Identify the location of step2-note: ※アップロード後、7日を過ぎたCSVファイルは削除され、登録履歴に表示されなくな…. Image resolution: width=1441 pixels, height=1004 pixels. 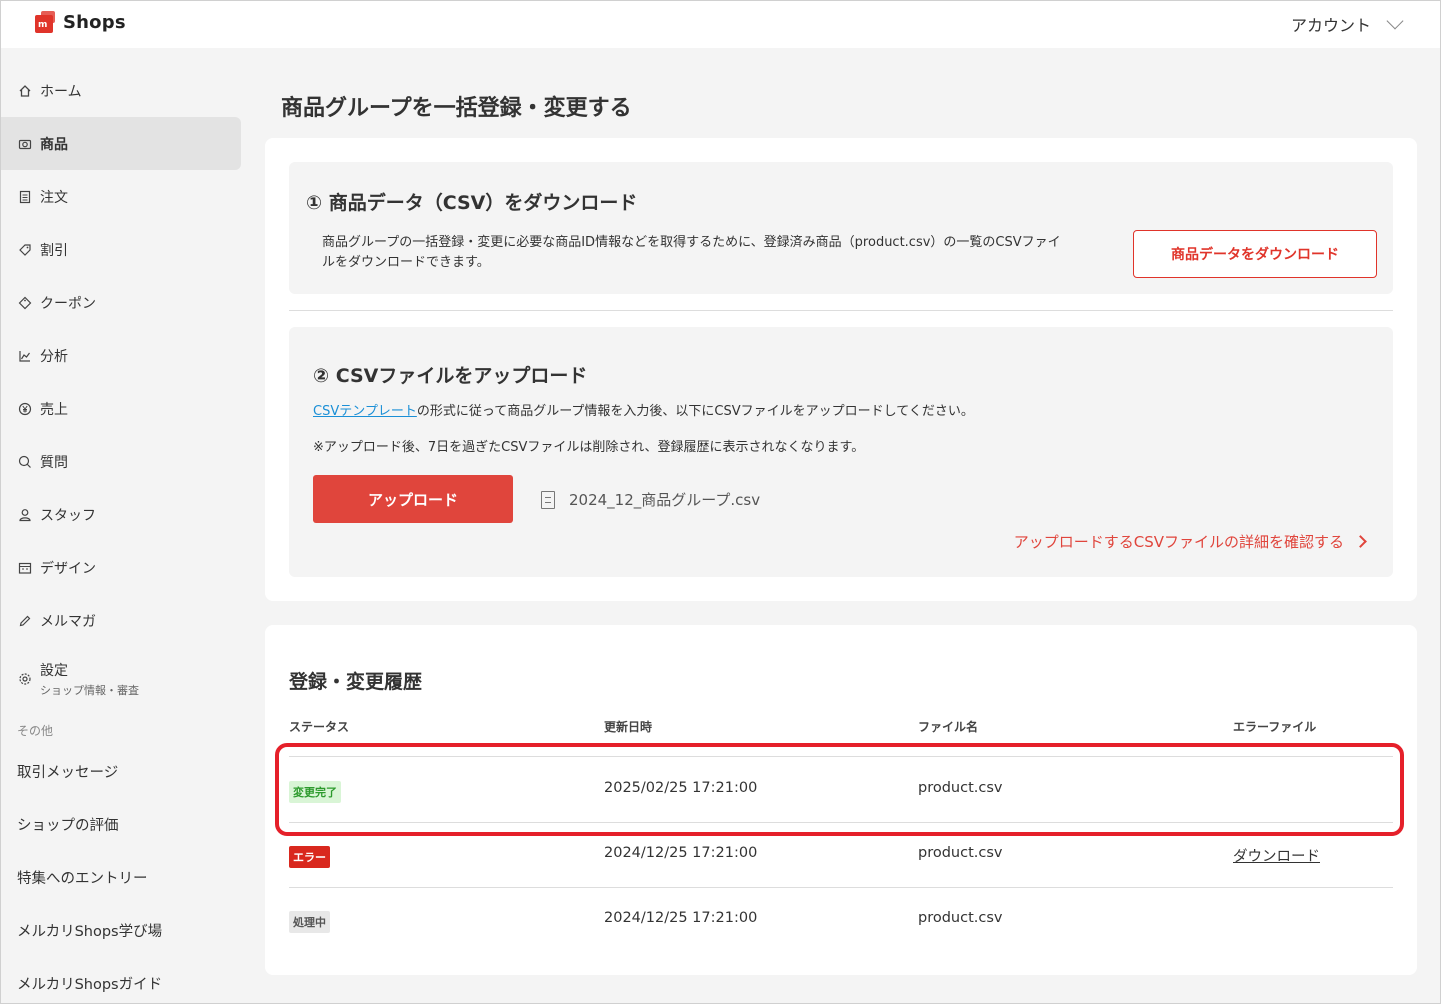
(589, 447).